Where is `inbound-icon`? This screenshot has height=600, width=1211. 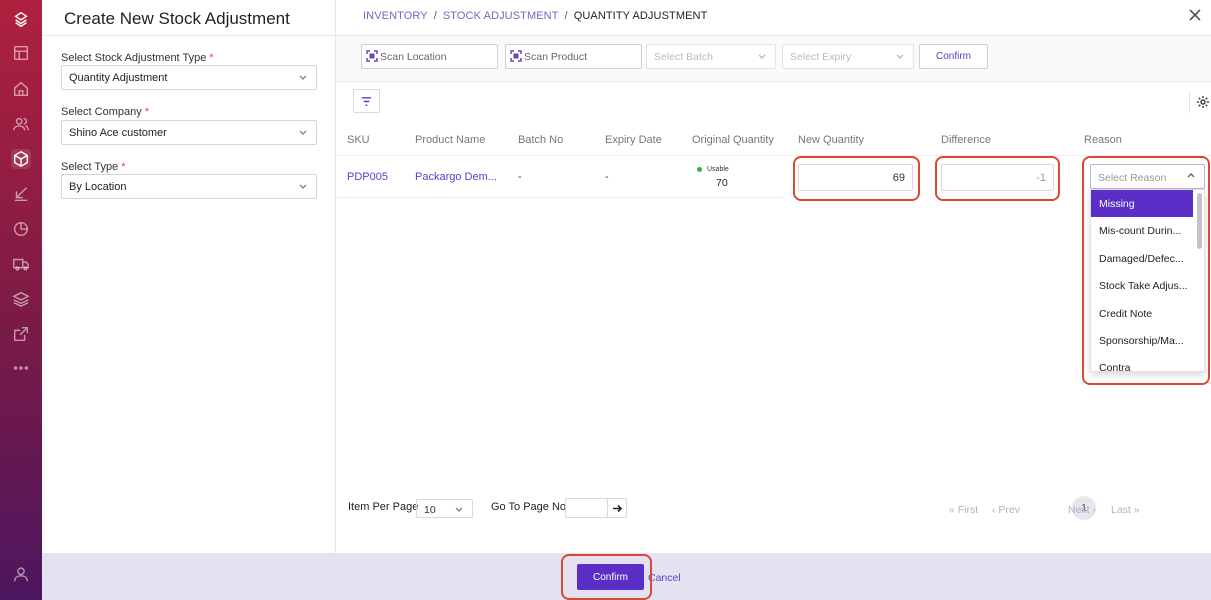
inbound-icon is located at coordinates (21, 194).